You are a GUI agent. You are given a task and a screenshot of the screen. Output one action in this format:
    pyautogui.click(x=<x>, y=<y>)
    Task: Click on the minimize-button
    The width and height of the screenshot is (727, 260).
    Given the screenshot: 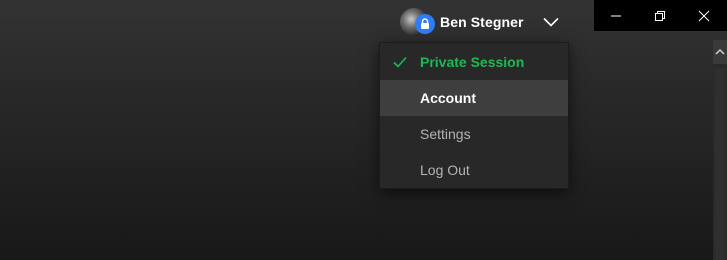 What is the action you would take?
    pyautogui.click(x=616, y=15)
    